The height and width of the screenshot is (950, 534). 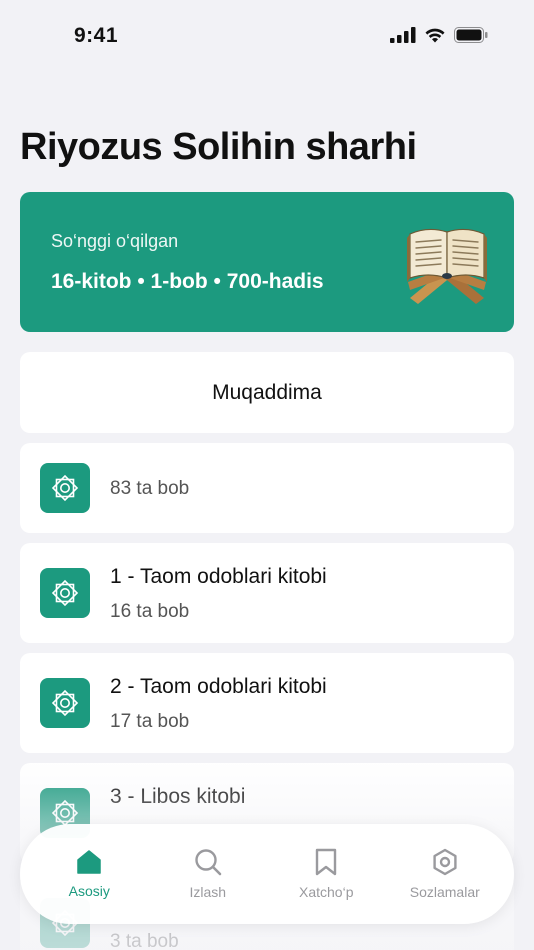 What do you see at coordinates (218, 576) in the screenshot?
I see `book-title: 1 - Taom odoblari kitobi` at bounding box center [218, 576].